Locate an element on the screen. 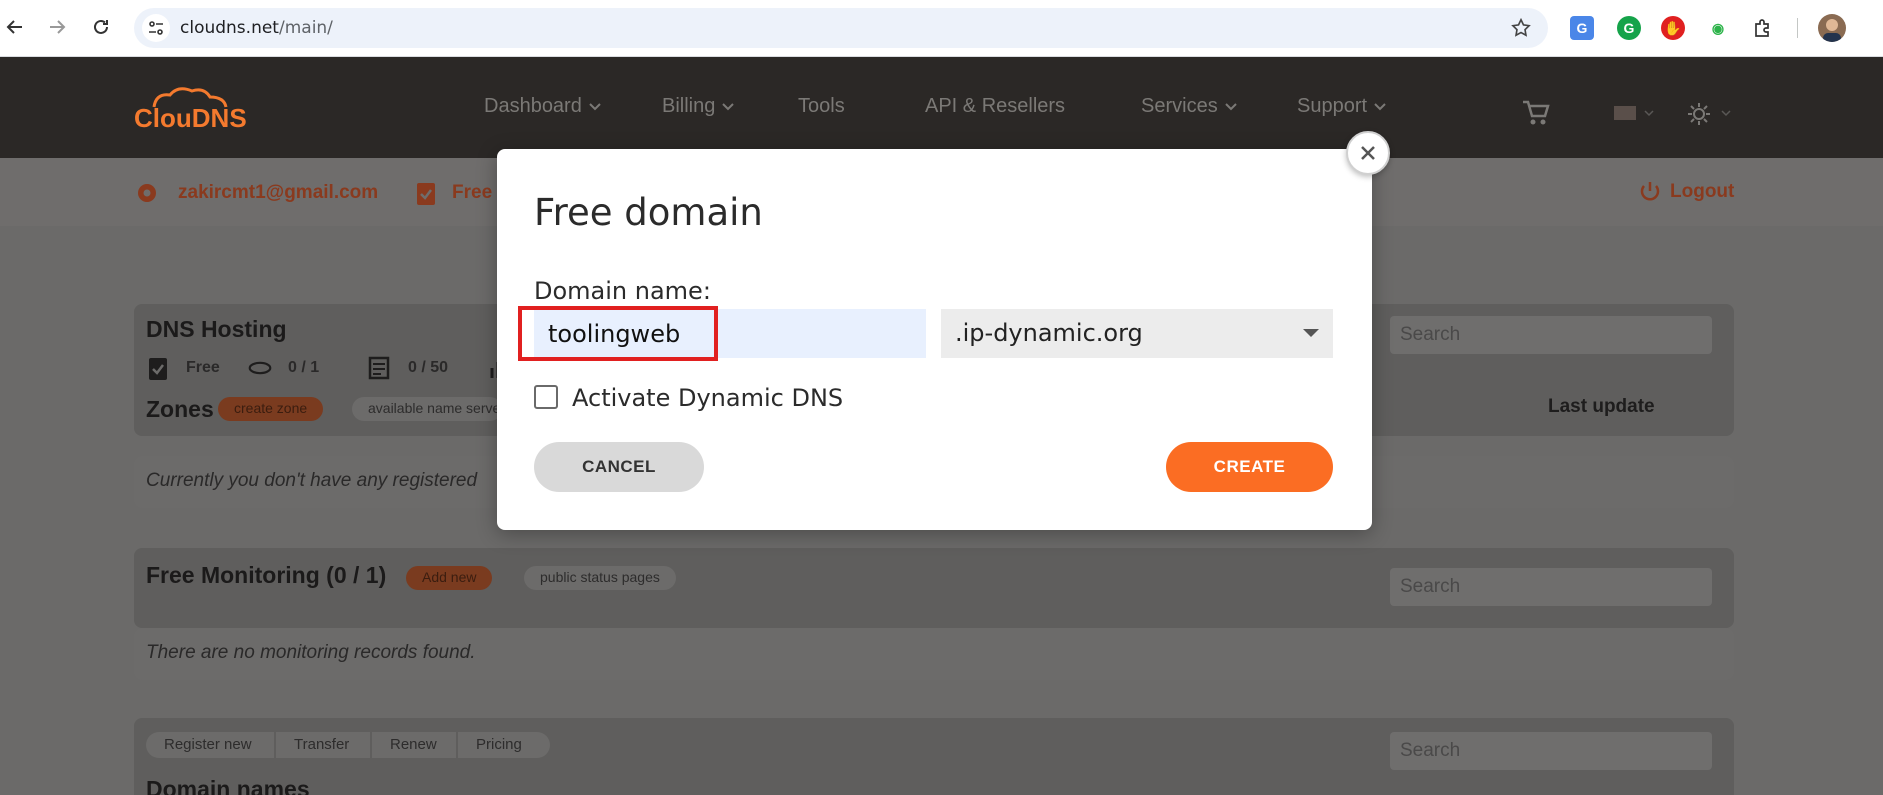  profile-avatar is located at coordinates (1832, 28).